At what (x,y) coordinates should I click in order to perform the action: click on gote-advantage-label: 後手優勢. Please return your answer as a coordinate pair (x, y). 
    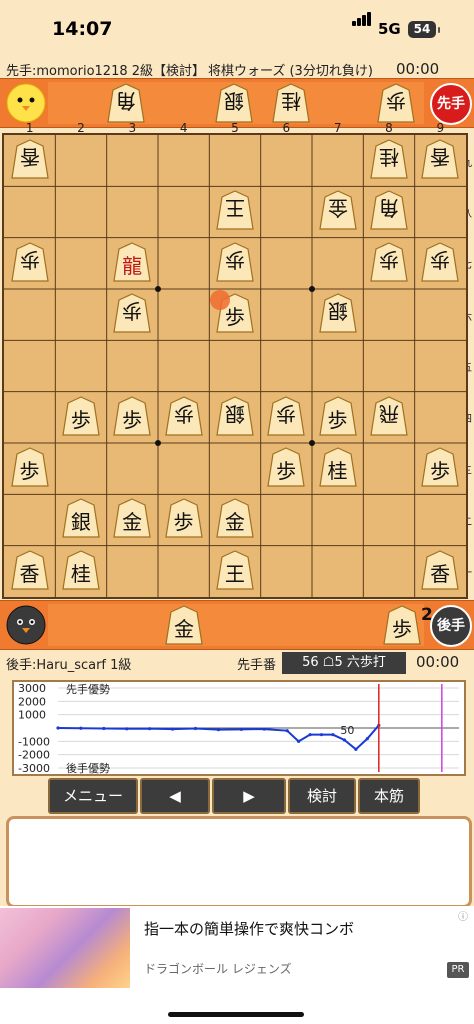
    Looking at the image, I should click on (88, 767).